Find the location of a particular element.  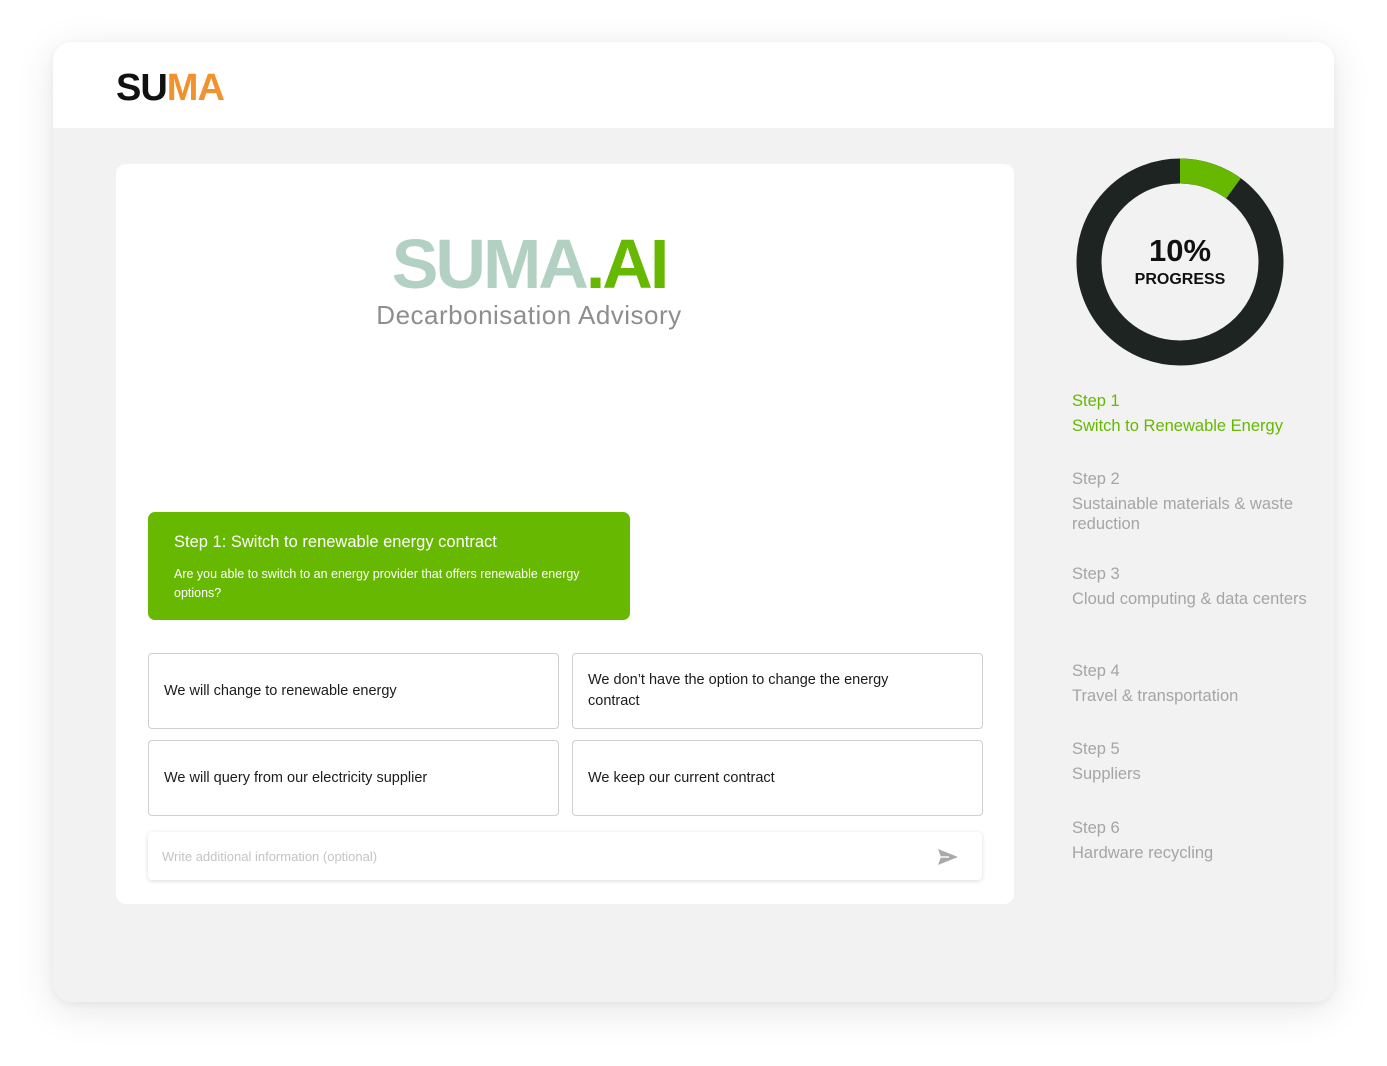

brand-logo: SUMA is located at coordinates (170, 88).